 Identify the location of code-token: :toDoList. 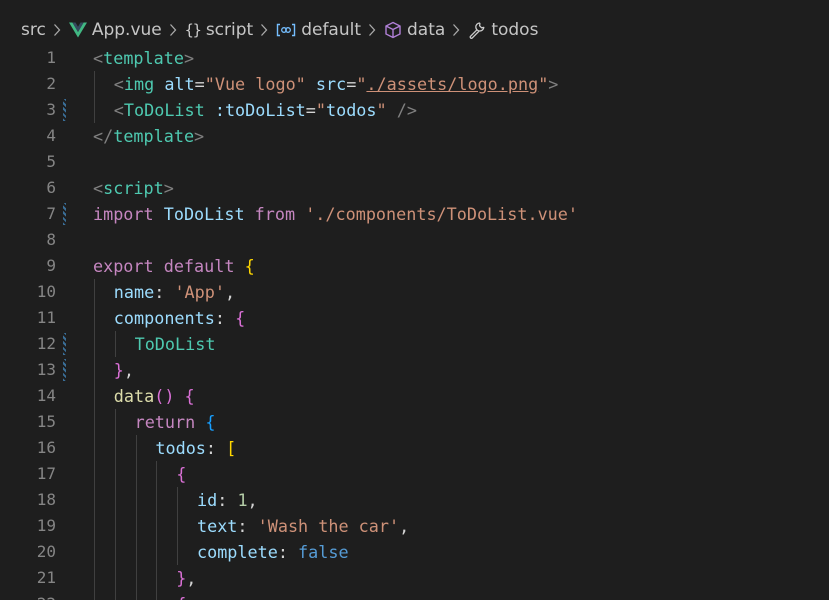
(260, 110).